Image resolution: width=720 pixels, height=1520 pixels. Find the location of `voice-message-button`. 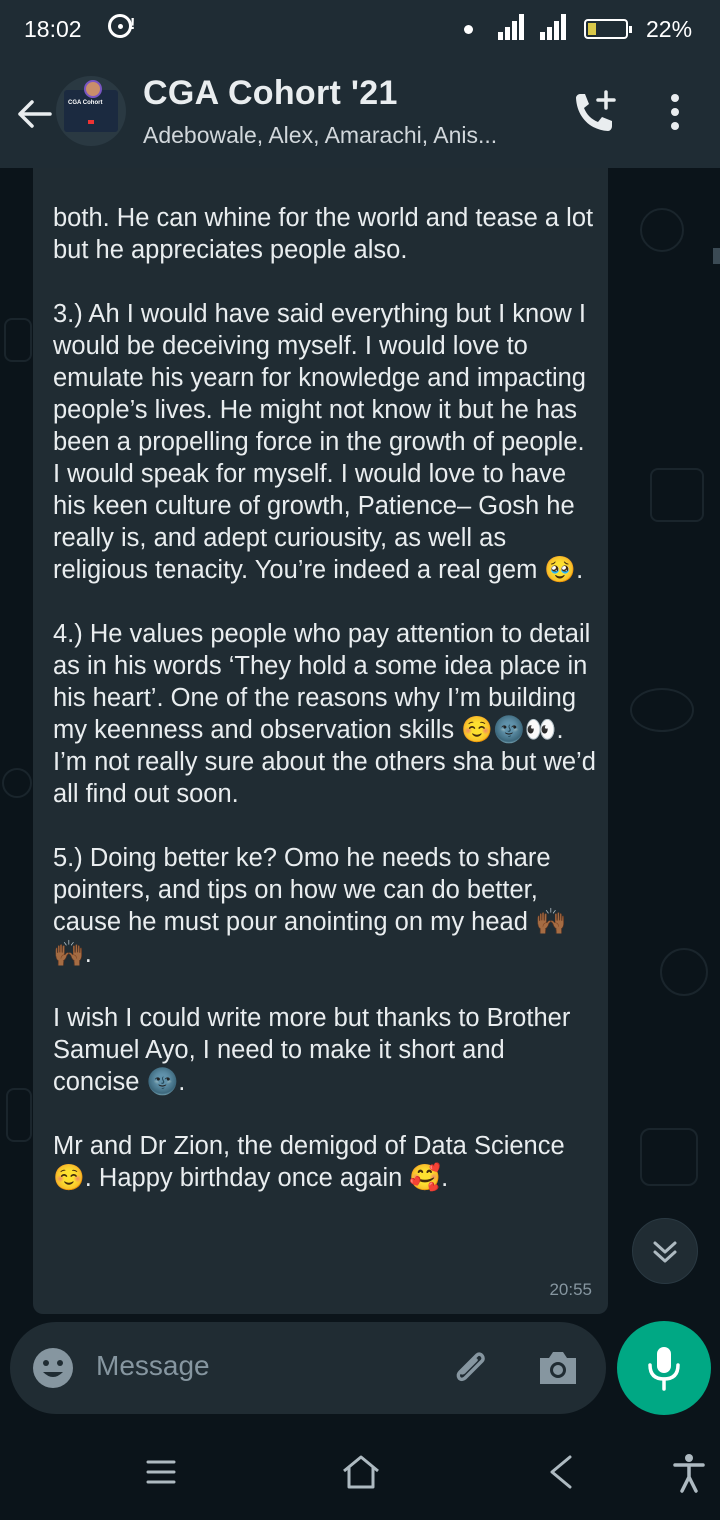

voice-message-button is located at coordinates (664, 1368).